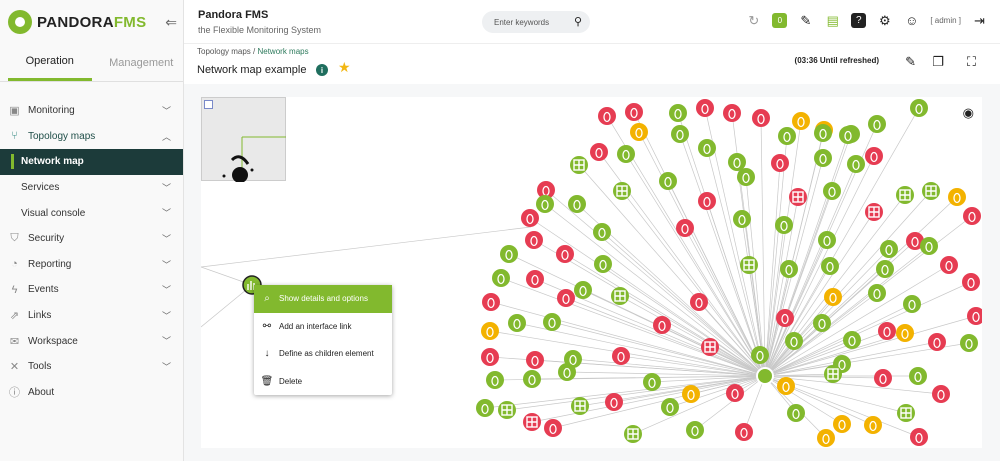 The height and width of the screenshot is (461, 1000). What do you see at coordinates (91, 341) in the screenshot?
I see `sidebar-item-workspace: ✉ Workspace ﹀` at bounding box center [91, 341].